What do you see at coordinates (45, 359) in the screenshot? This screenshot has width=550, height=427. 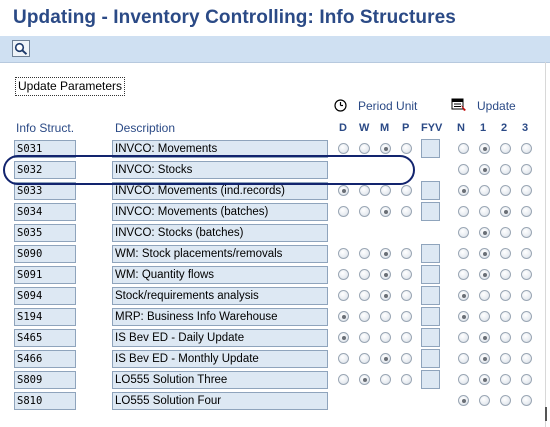 I see `info-struct-field: S466` at bounding box center [45, 359].